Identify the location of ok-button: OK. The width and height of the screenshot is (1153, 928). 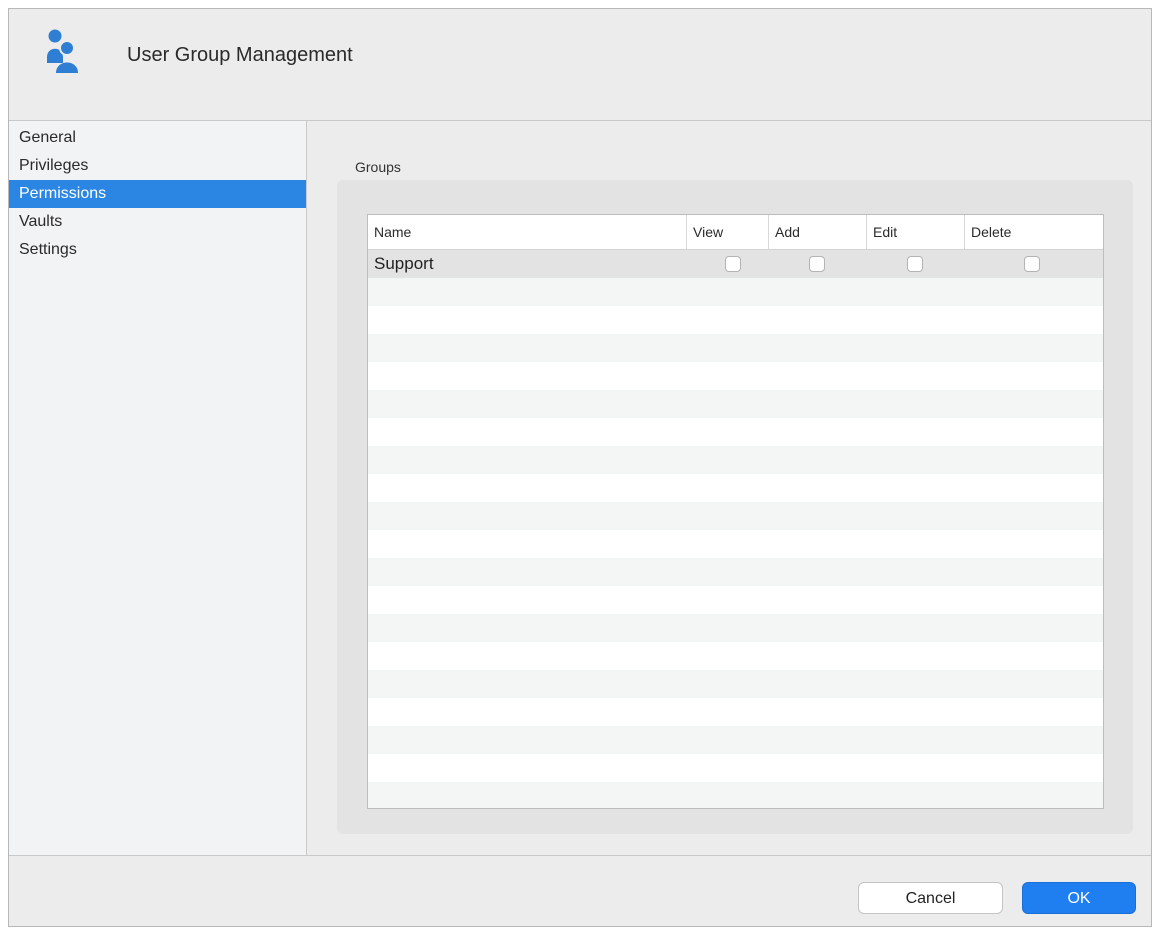
(1079, 898).